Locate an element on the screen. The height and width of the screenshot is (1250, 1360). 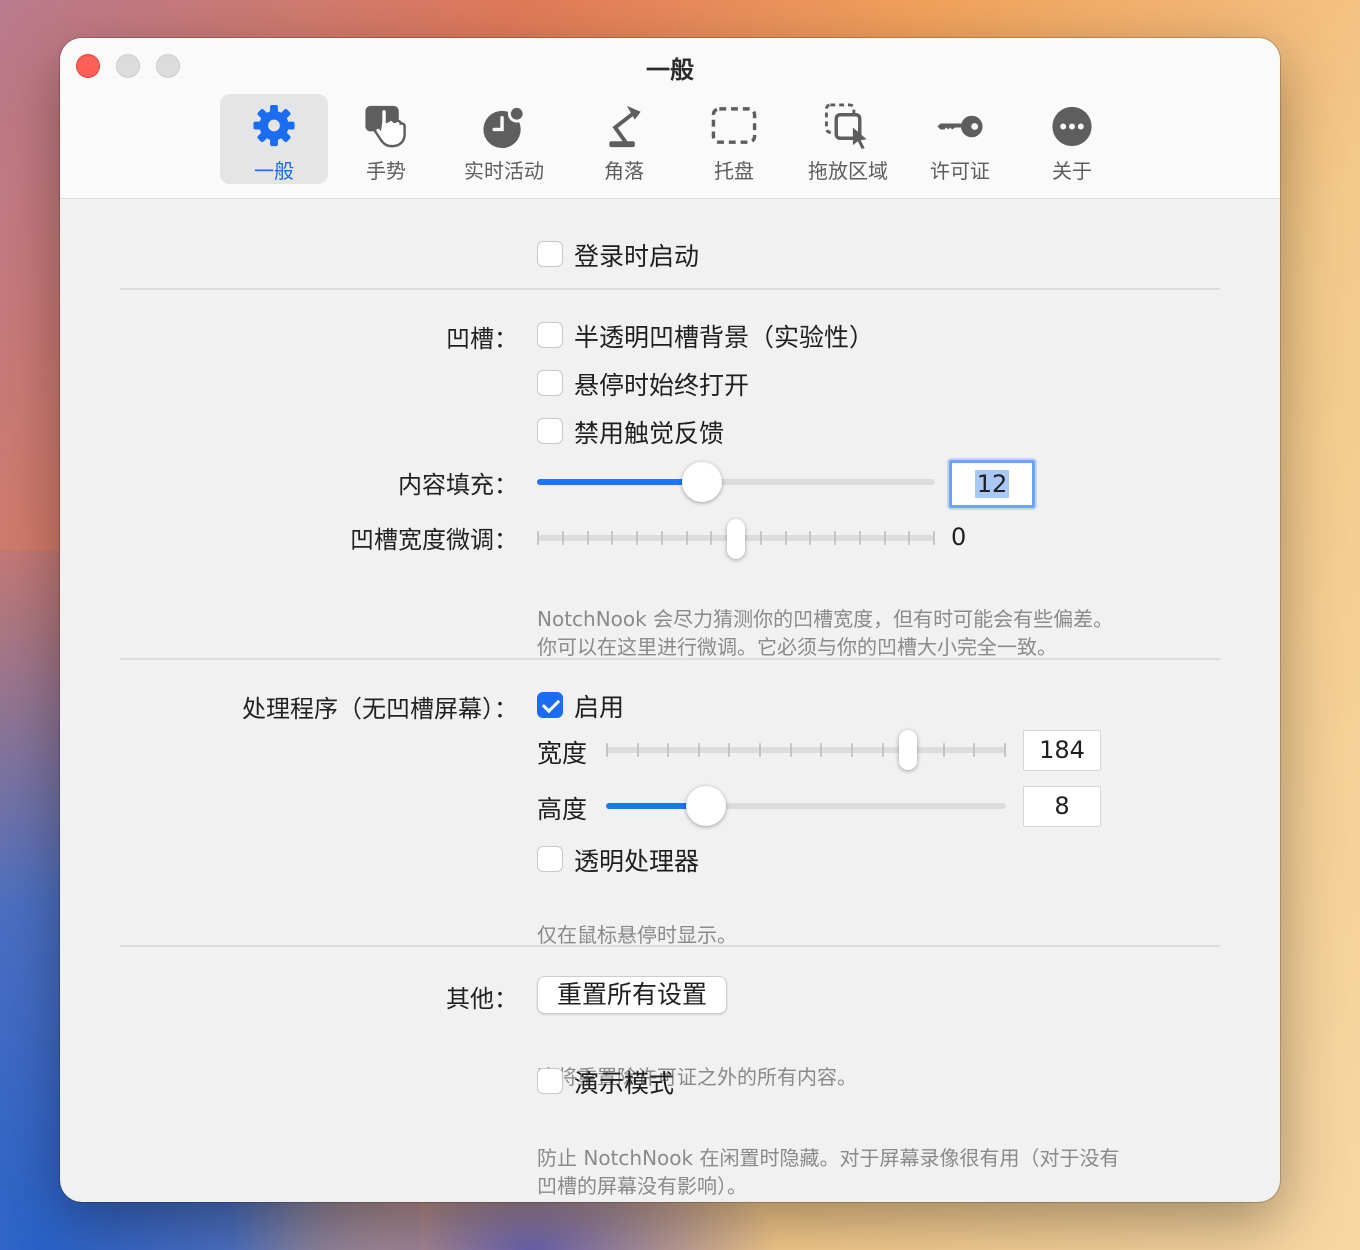
tab-label: 关于 is located at coordinates (1072, 171).